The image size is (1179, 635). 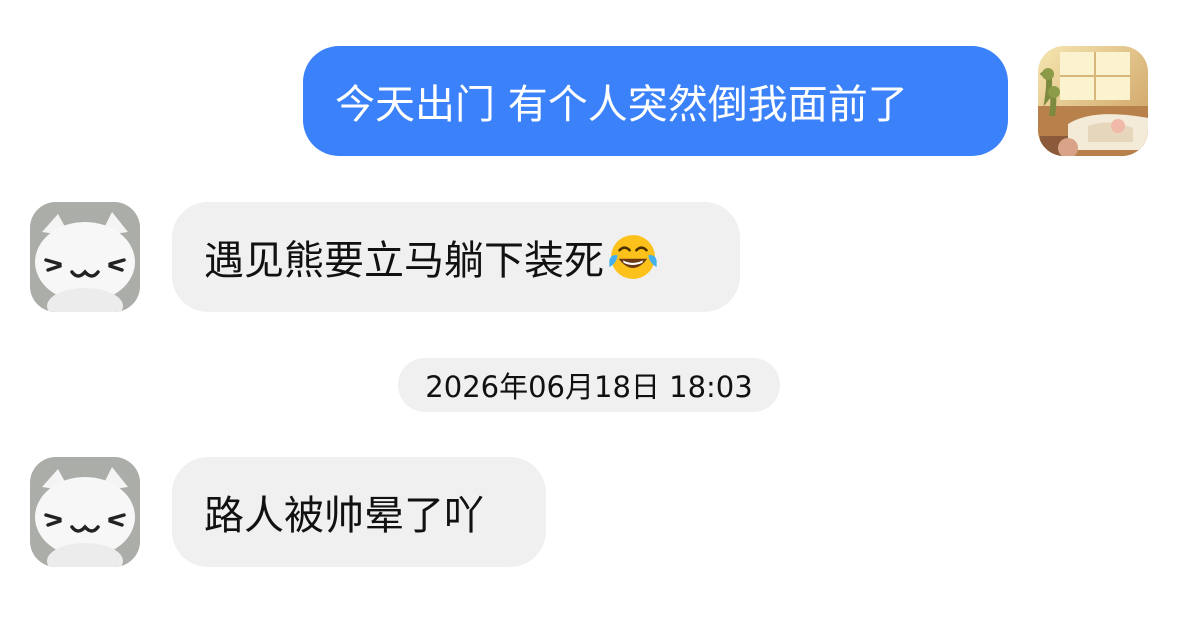 I want to click on my-avatar, so click(x=1093, y=101).